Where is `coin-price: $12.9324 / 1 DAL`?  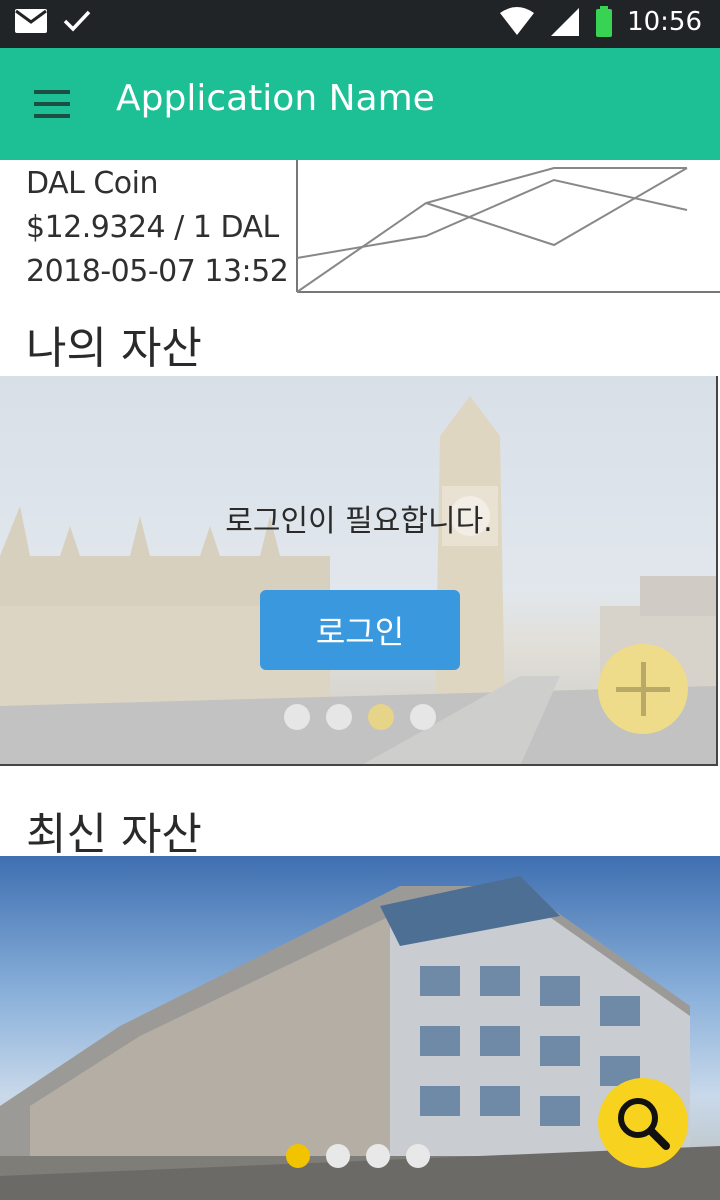 coin-price: $12.9324 / 1 DAL is located at coordinates (152, 227).